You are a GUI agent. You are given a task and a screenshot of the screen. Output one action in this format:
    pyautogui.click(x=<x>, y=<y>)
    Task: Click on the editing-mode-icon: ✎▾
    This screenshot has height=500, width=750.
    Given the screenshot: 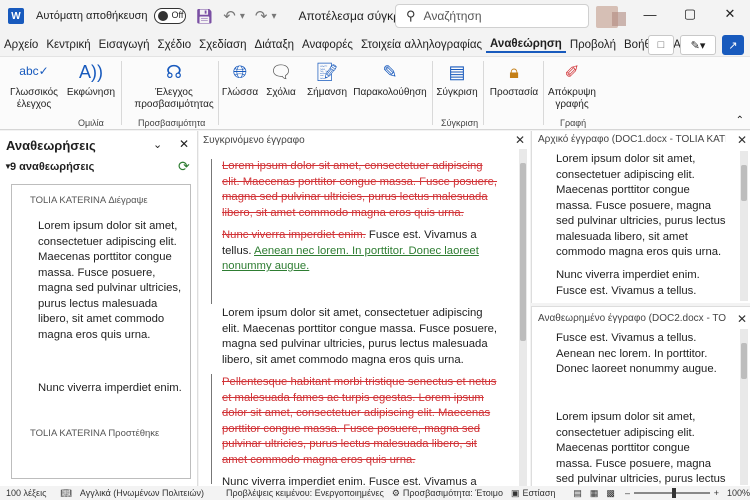 What is the action you would take?
    pyautogui.click(x=698, y=45)
    